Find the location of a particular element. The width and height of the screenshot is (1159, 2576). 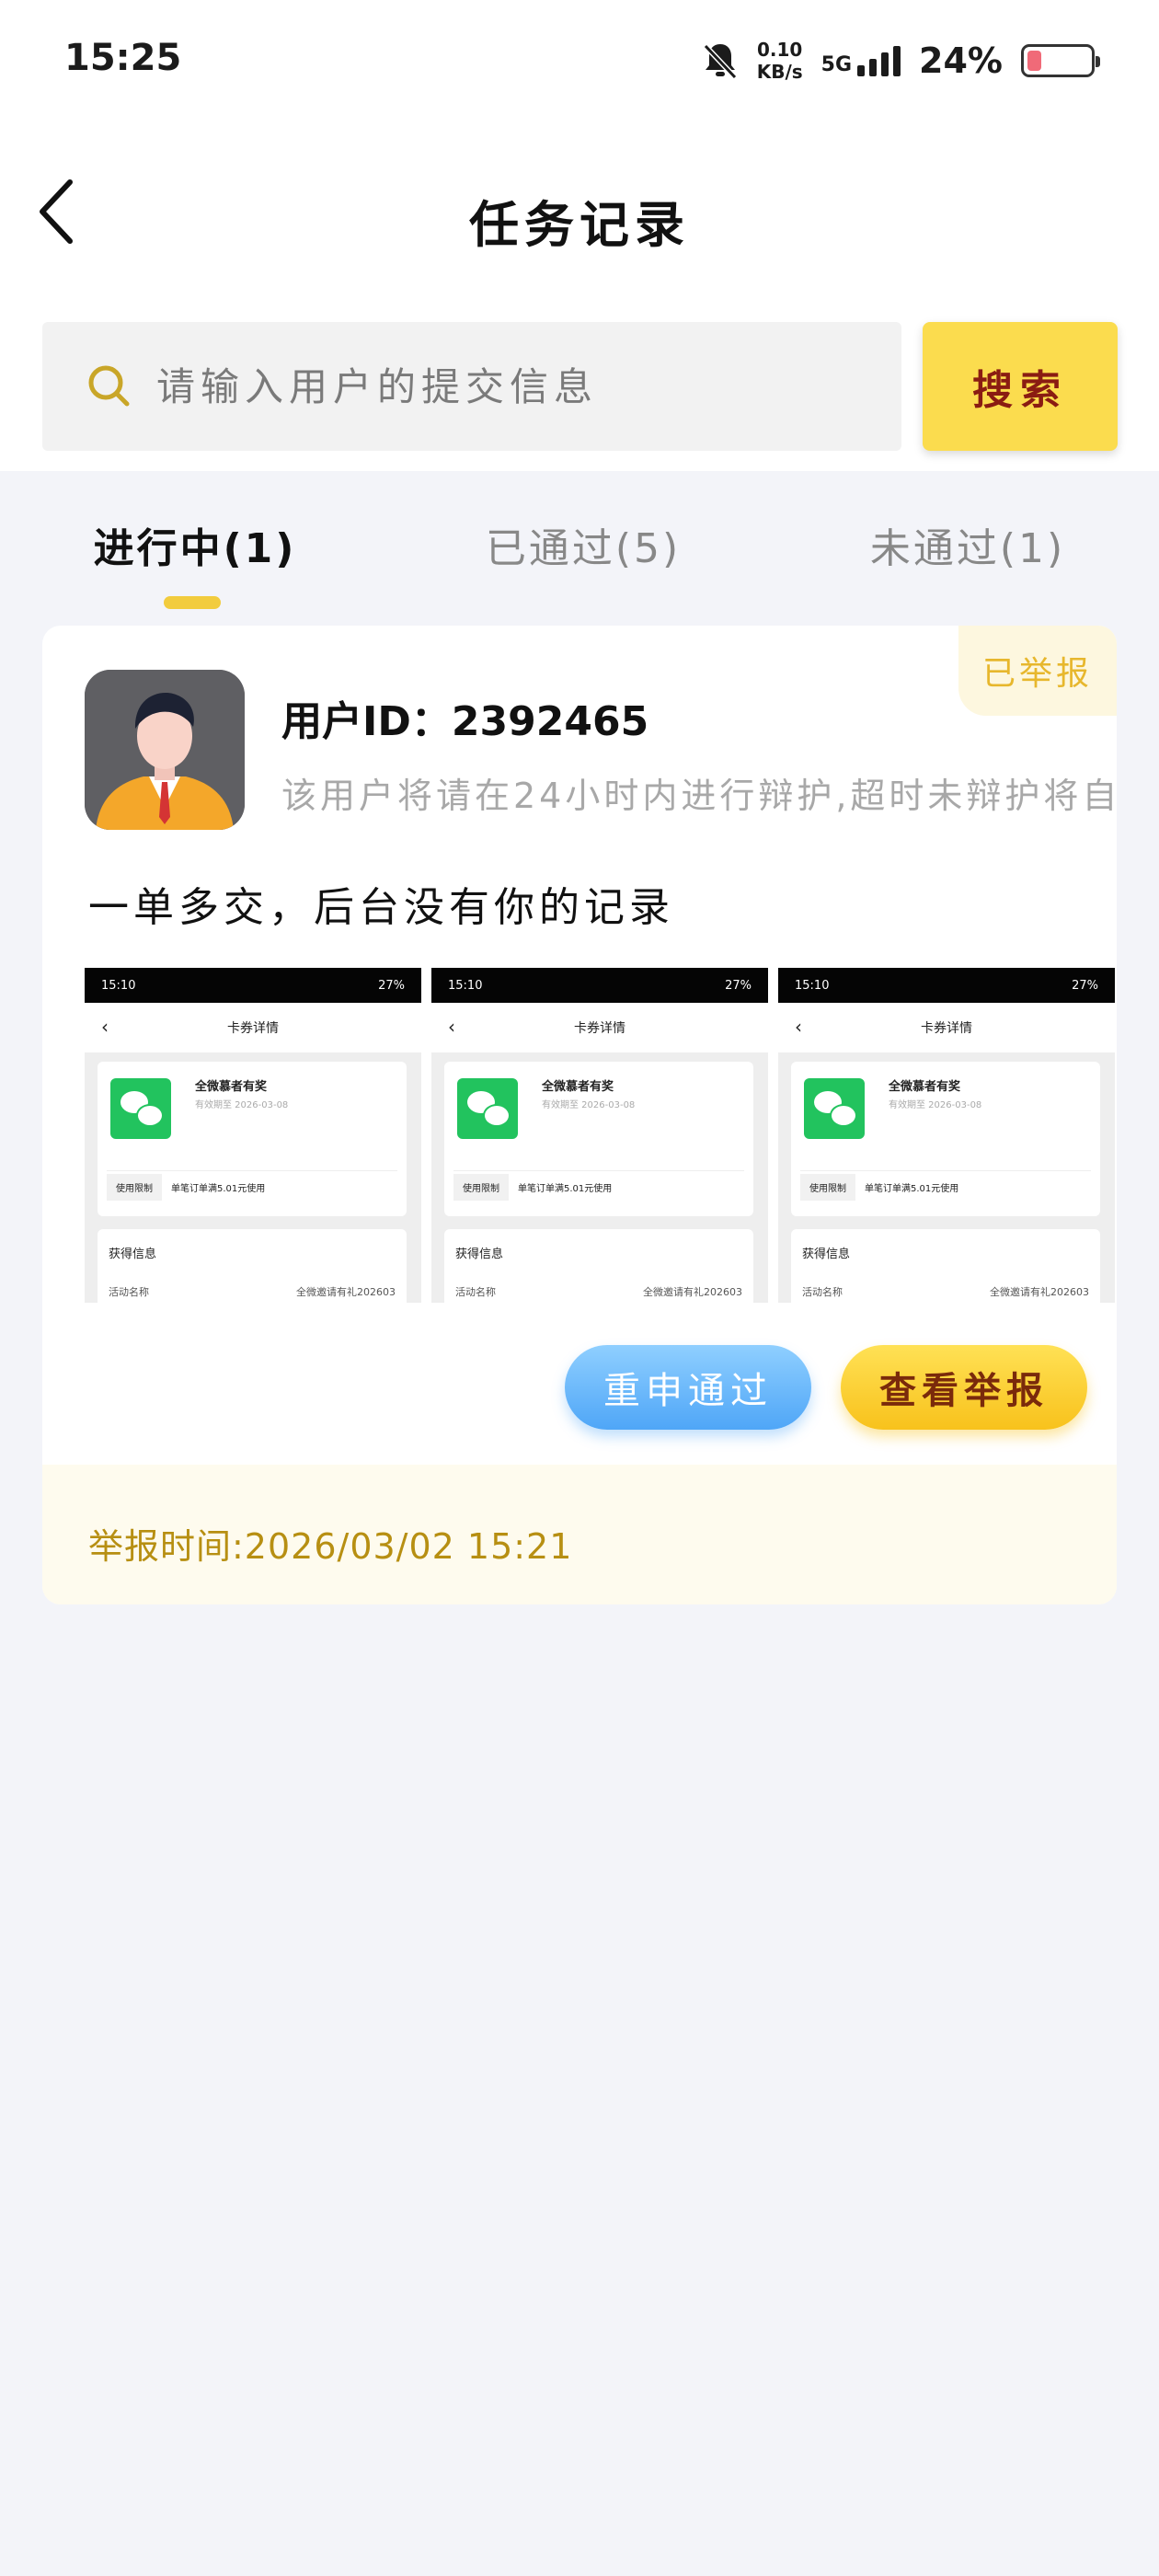

user-avatar-icon is located at coordinates (165, 750).